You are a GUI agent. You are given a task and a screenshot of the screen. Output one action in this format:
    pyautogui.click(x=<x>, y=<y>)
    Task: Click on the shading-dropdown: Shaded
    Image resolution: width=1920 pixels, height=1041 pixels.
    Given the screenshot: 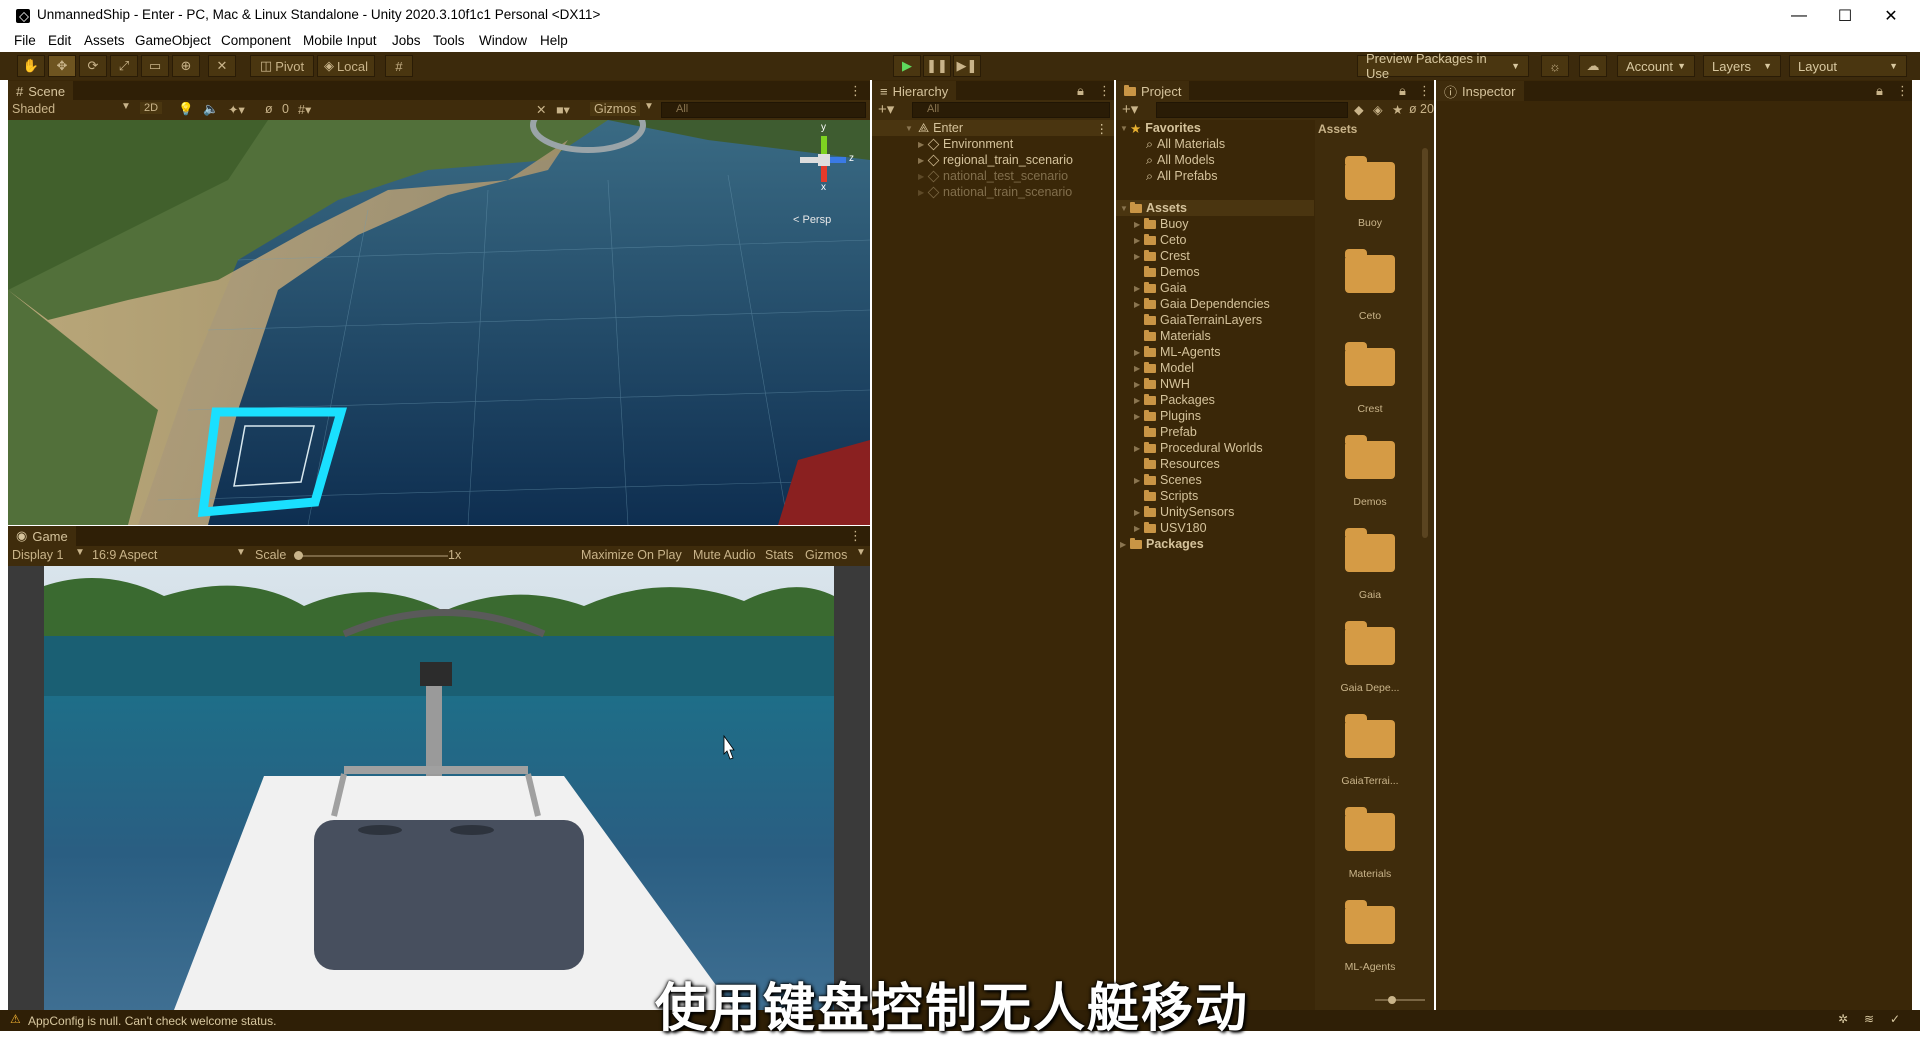 What is the action you would take?
    pyautogui.click(x=33, y=109)
    